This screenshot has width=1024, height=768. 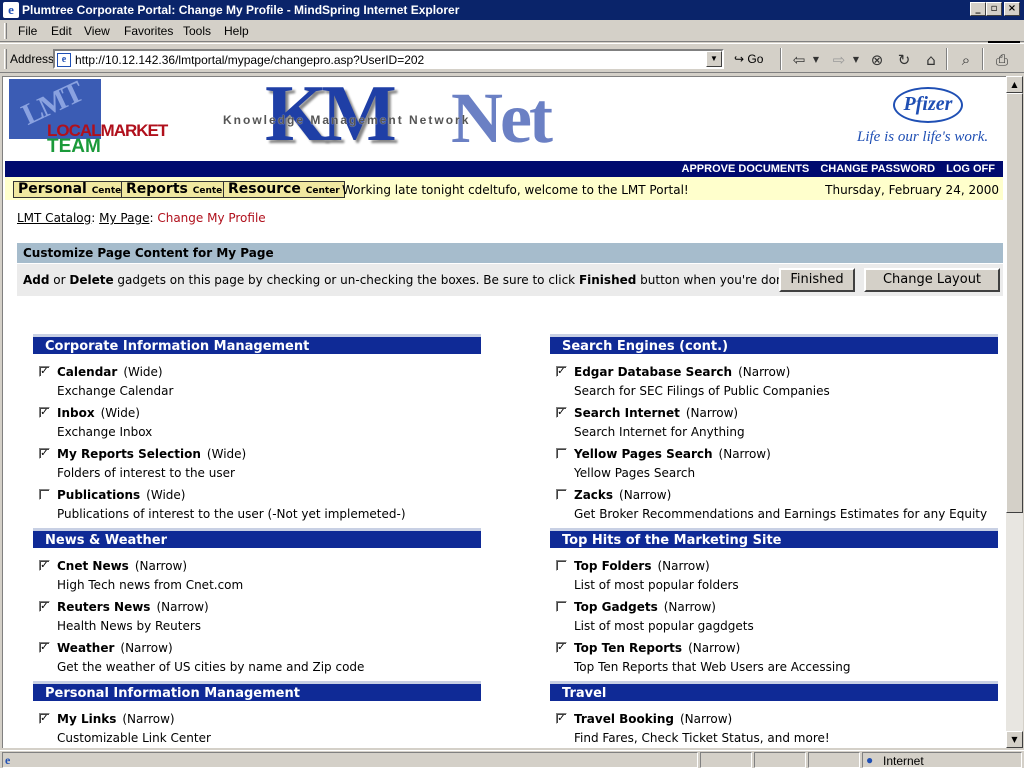 I want to click on gadget-description: Folders of interest to the user, so click(x=146, y=473).